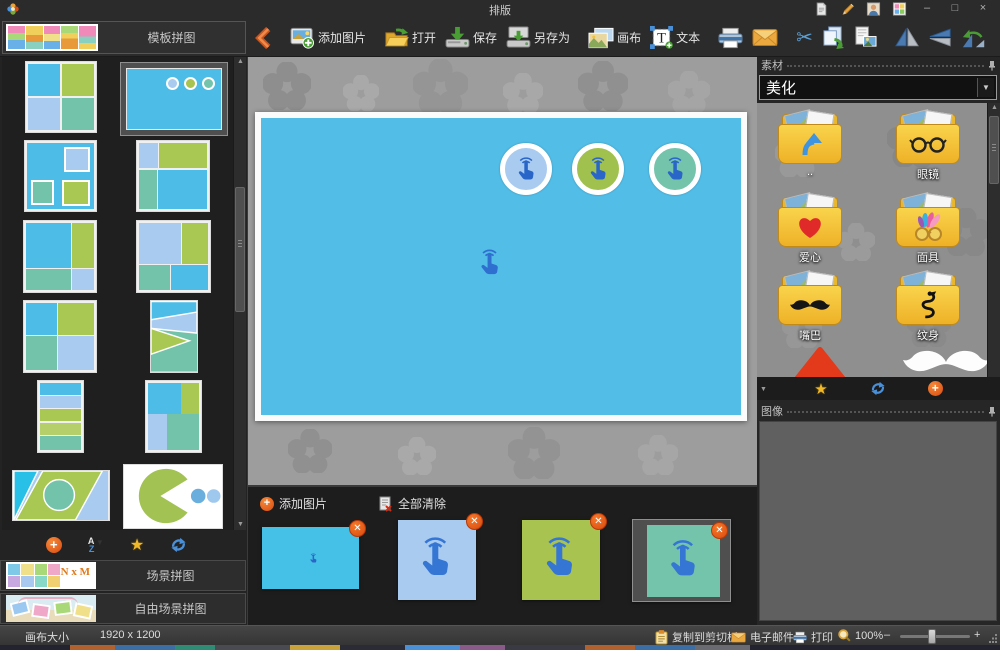 The height and width of the screenshot is (650, 1000). I want to click on material-folder-up: .., so click(810, 145).